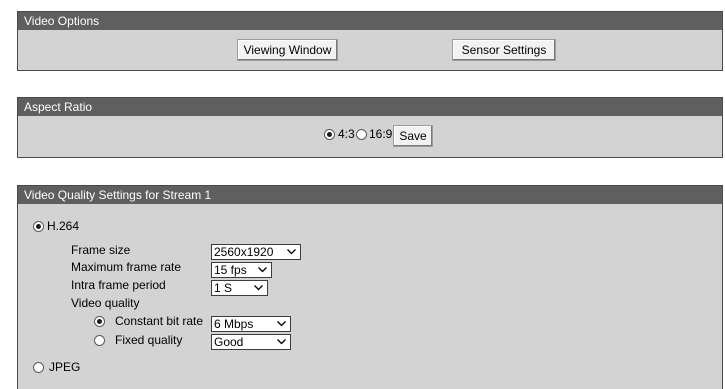 Image resolution: width=725 pixels, height=389 pixels. What do you see at coordinates (370, 195) in the screenshot?
I see `video-quality-header: Video Quality Settings for Stream 1` at bounding box center [370, 195].